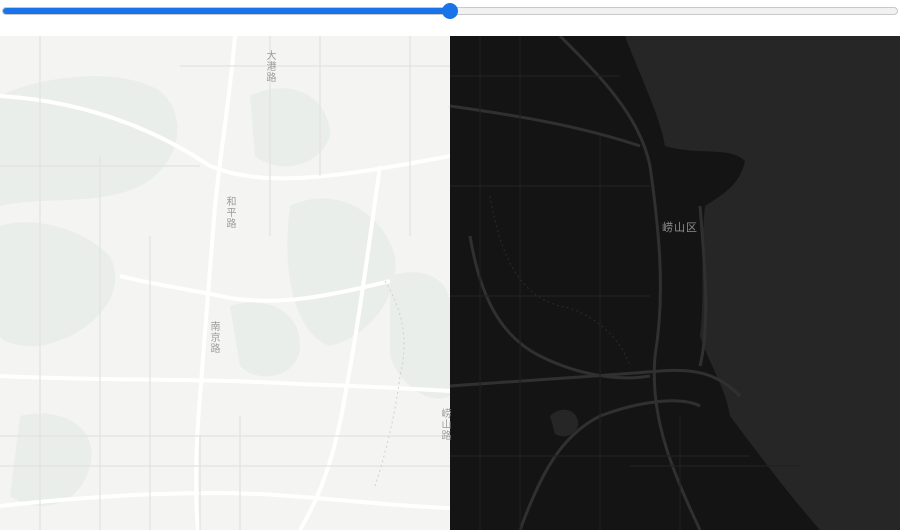 This screenshot has height=530, width=900. What do you see at coordinates (450, 11) in the screenshot?
I see `slider-thumb` at bounding box center [450, 11].